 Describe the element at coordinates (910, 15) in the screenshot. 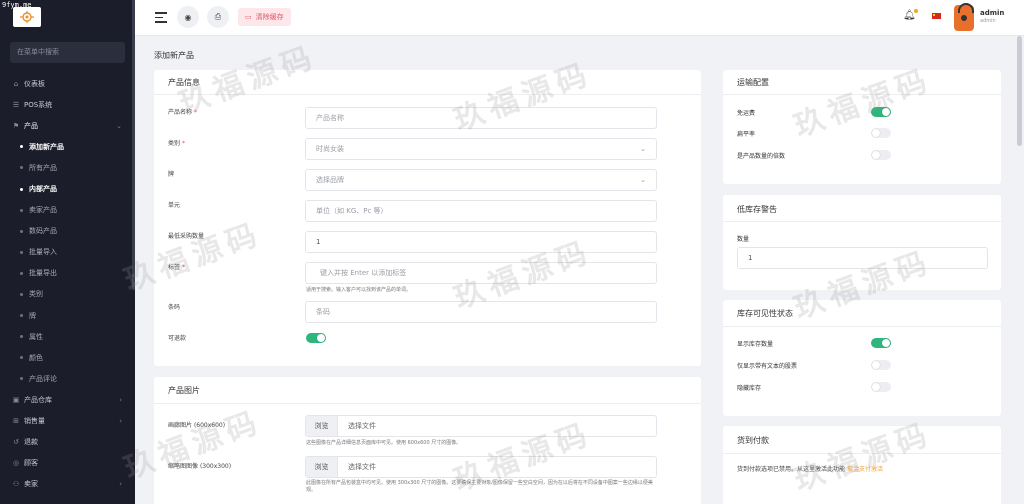

I see `notification-bell-icon: 🔔︎` at that location.